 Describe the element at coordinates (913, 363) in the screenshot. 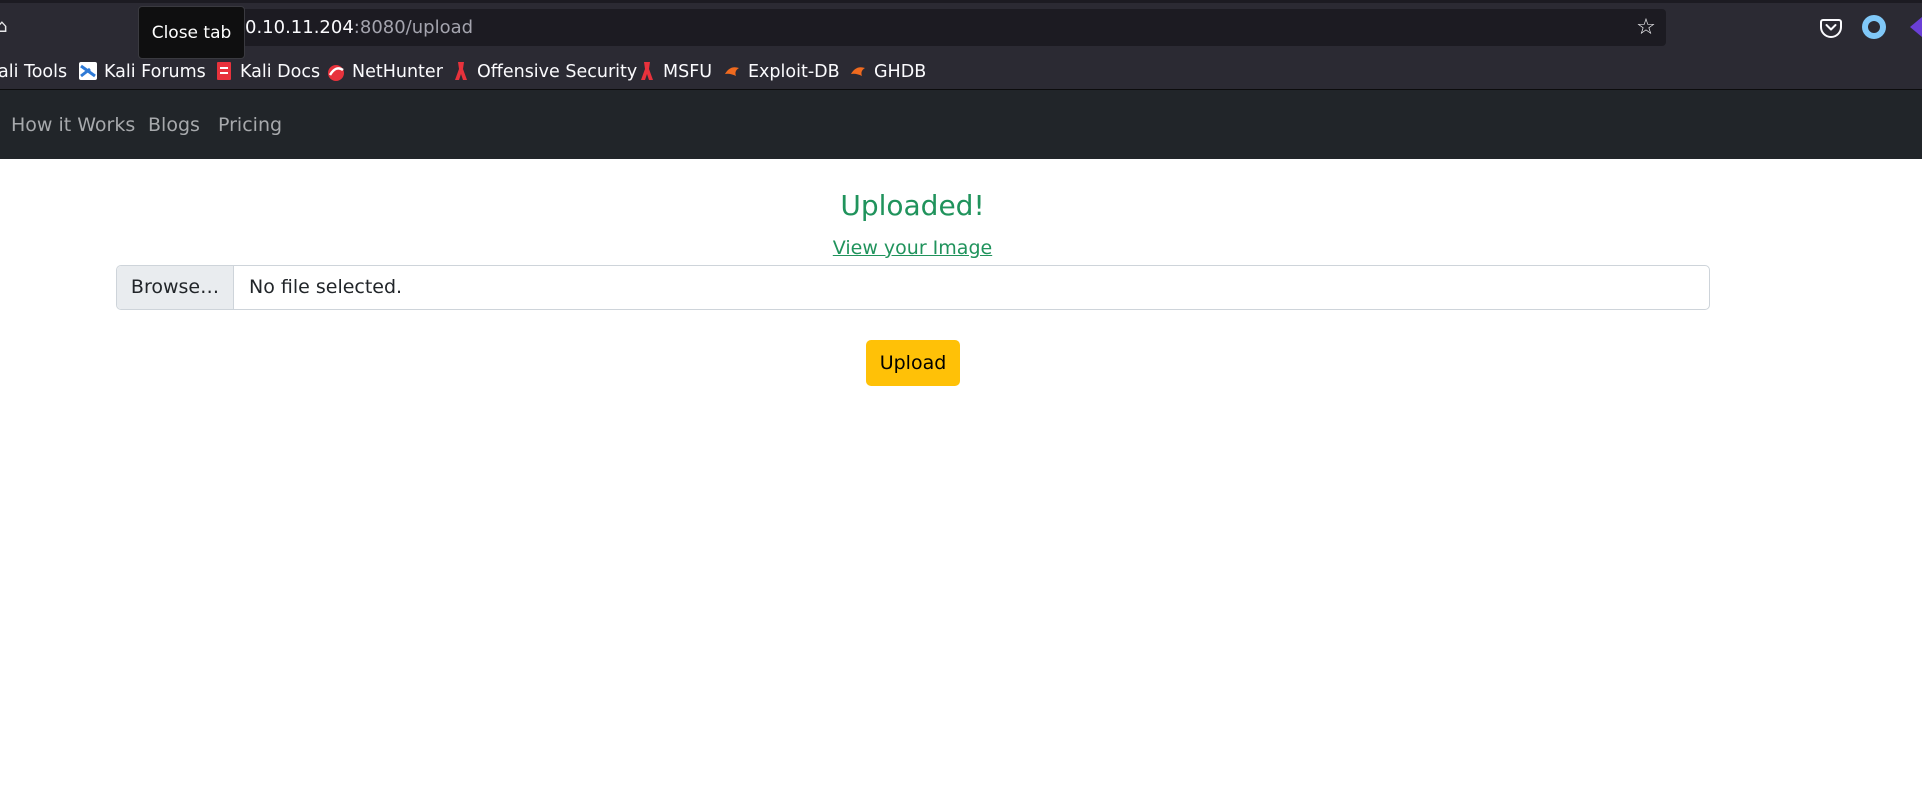

I see `upload-button: Upload` at that location.